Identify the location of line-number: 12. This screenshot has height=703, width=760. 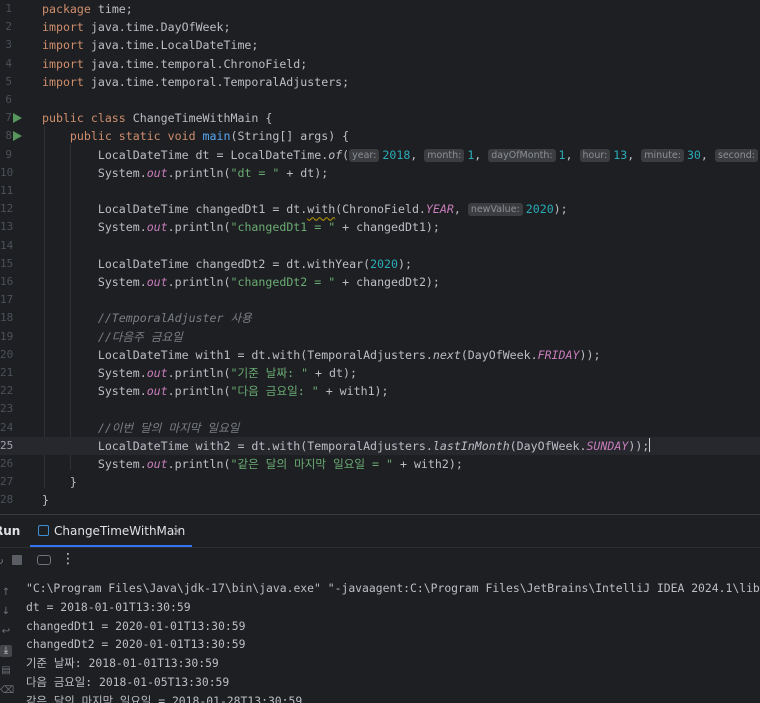
(7, 209).